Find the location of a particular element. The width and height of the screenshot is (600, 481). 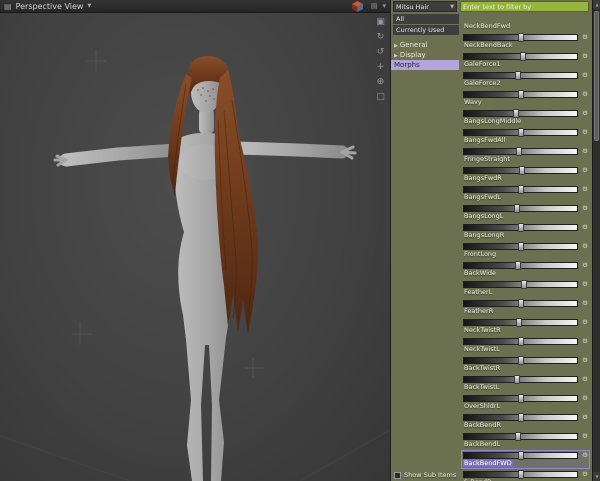

panel-scrollbar: ▲ ▼ is located at coordinates (596, 240).